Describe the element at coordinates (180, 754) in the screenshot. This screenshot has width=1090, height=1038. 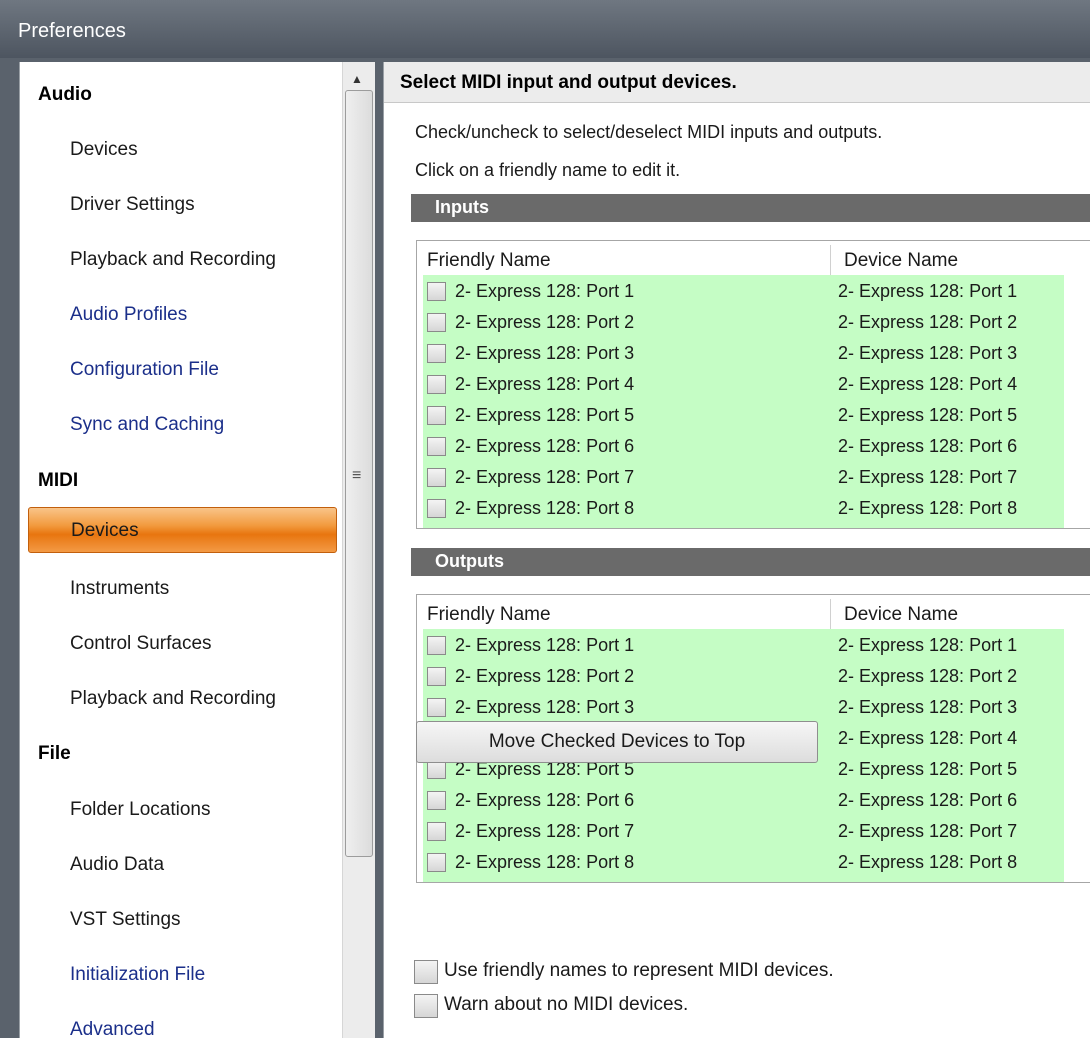
I see `nav-section-header: File` at that location.